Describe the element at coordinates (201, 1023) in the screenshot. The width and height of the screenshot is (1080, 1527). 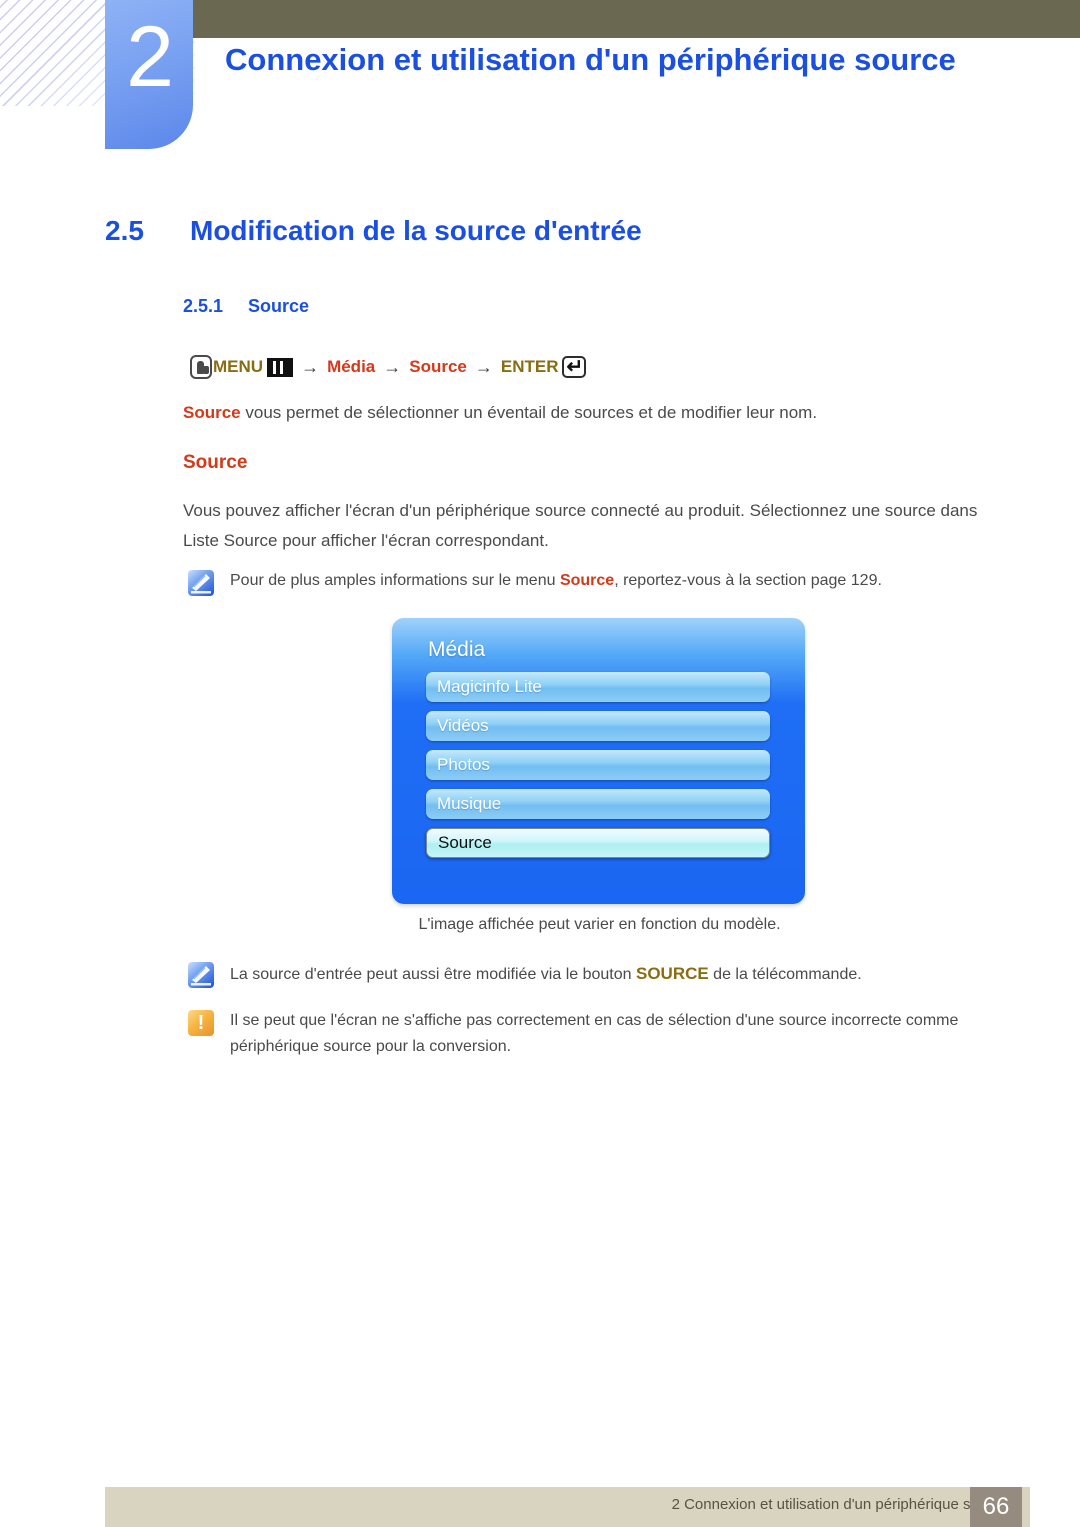
I see `warning-icon` at that location.